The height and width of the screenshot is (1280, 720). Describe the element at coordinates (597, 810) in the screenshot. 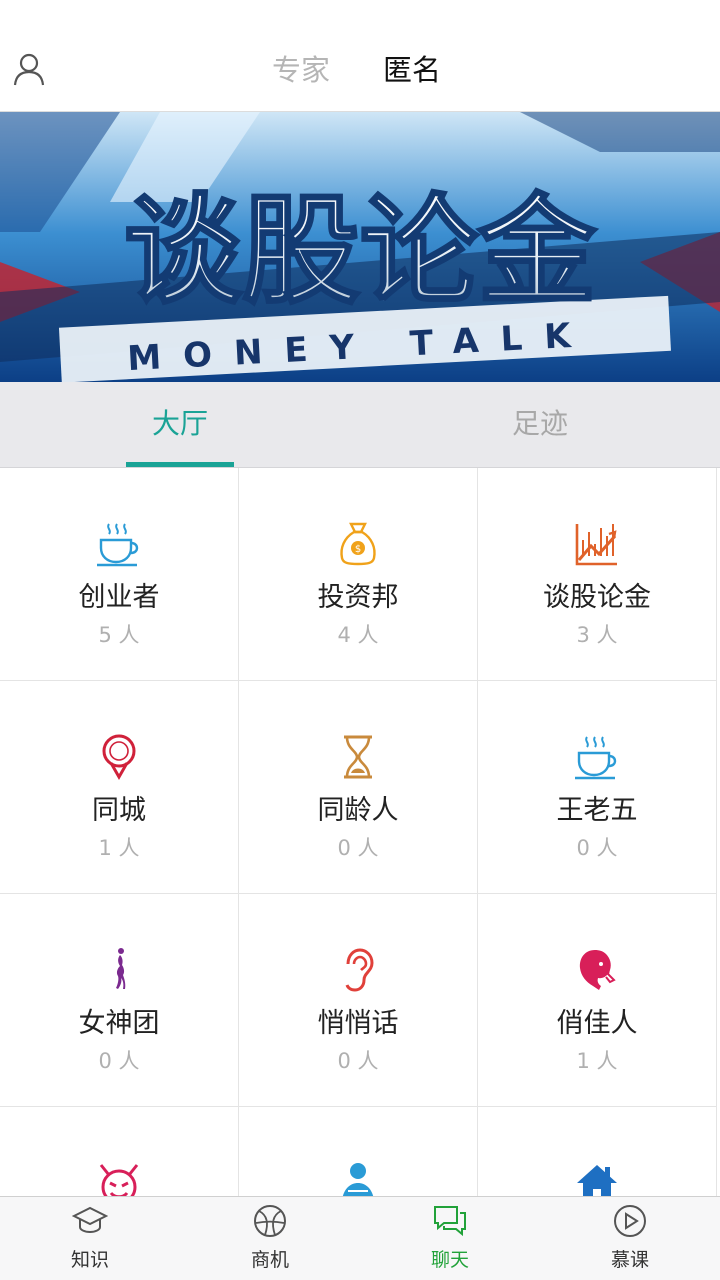

I see `room-name: 王老五` at that location.